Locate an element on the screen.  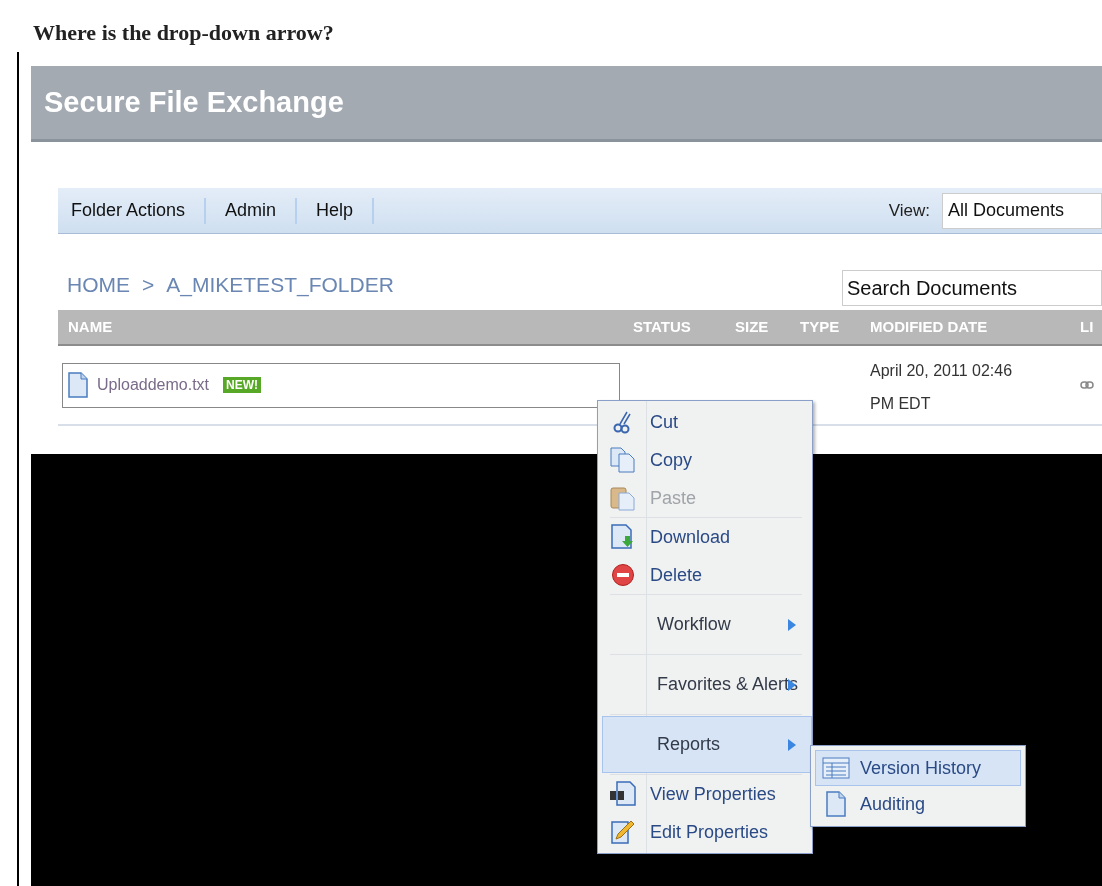
menu-item: Delete is located at coordinates (707, 575).